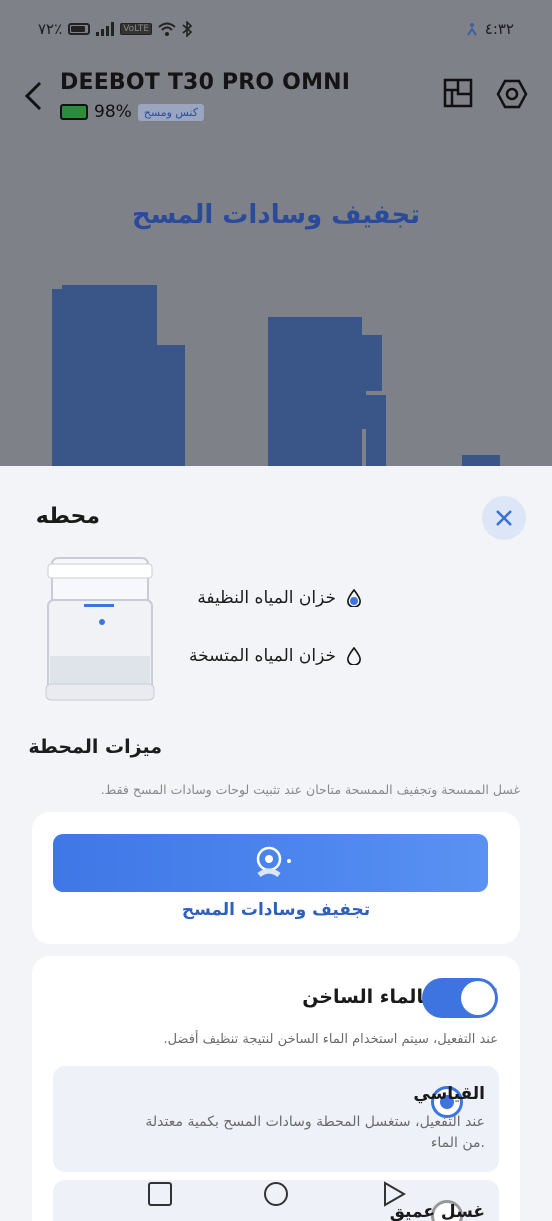 Image resolution: width=552 pixels, height=1221 pixels. Describe the element at coordinates (354, 598) in the screenshot. I see `water-drop-full-icon` at that location.